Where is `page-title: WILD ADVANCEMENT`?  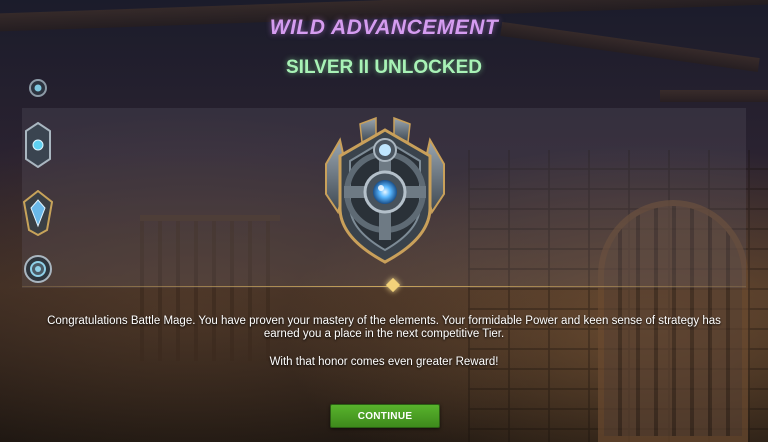 page-title: WILD ADVANCEMENT is located at coordinates (384, 27).